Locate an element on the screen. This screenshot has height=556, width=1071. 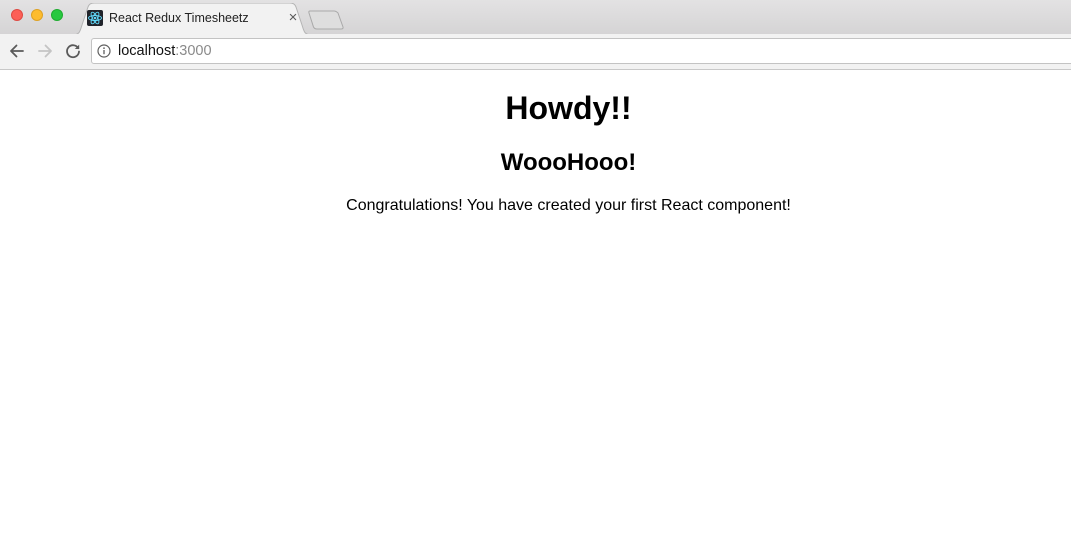
react-logo-icon is located at coordinates (95, 18).